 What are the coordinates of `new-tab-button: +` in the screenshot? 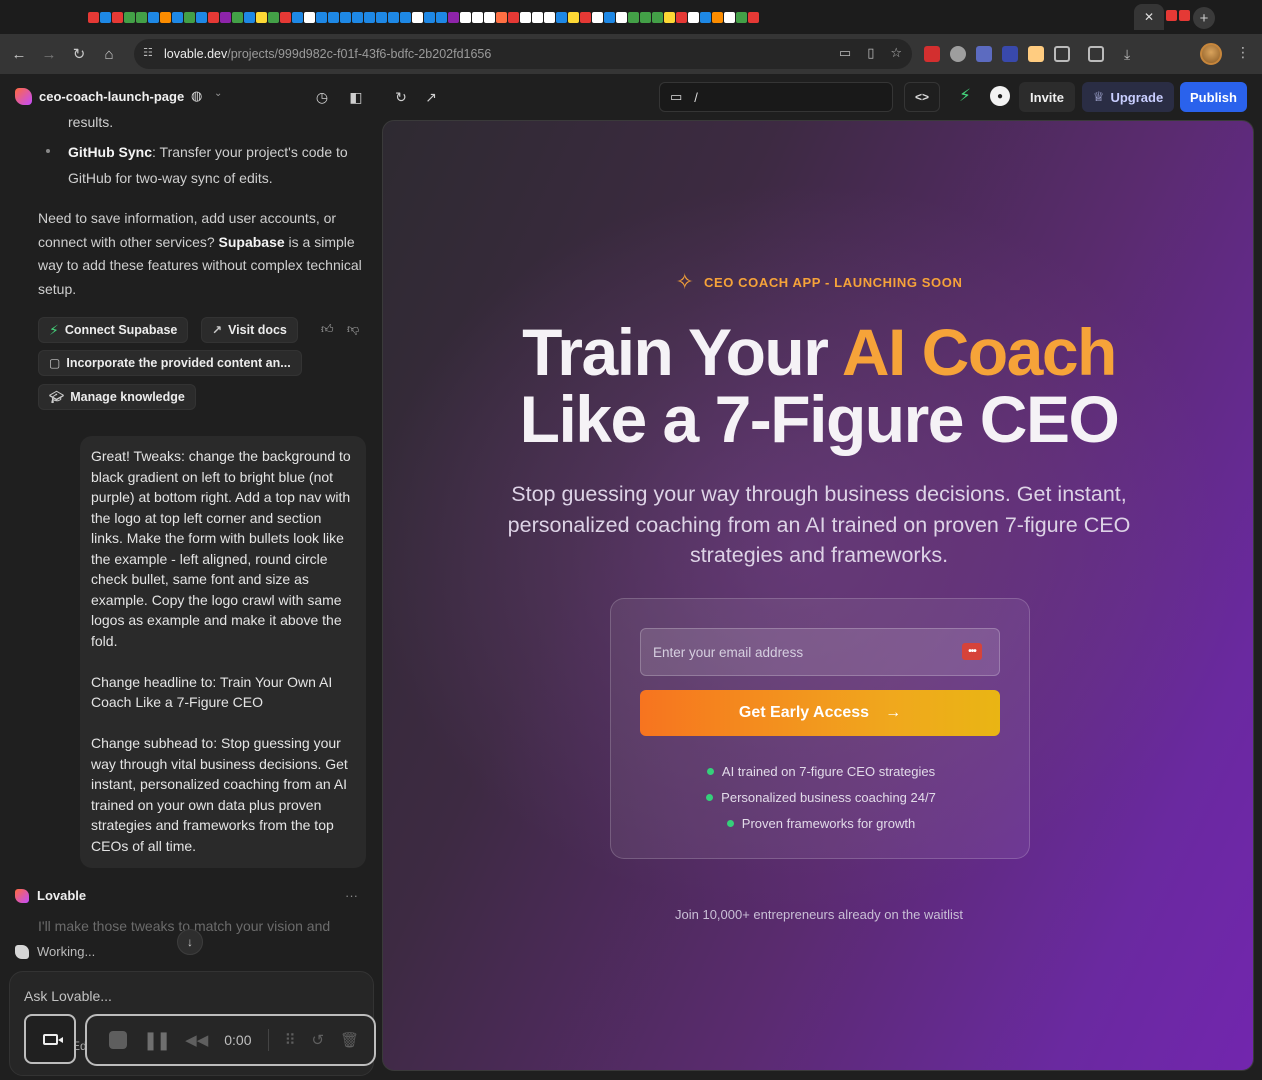 It's located at (1204, 18).